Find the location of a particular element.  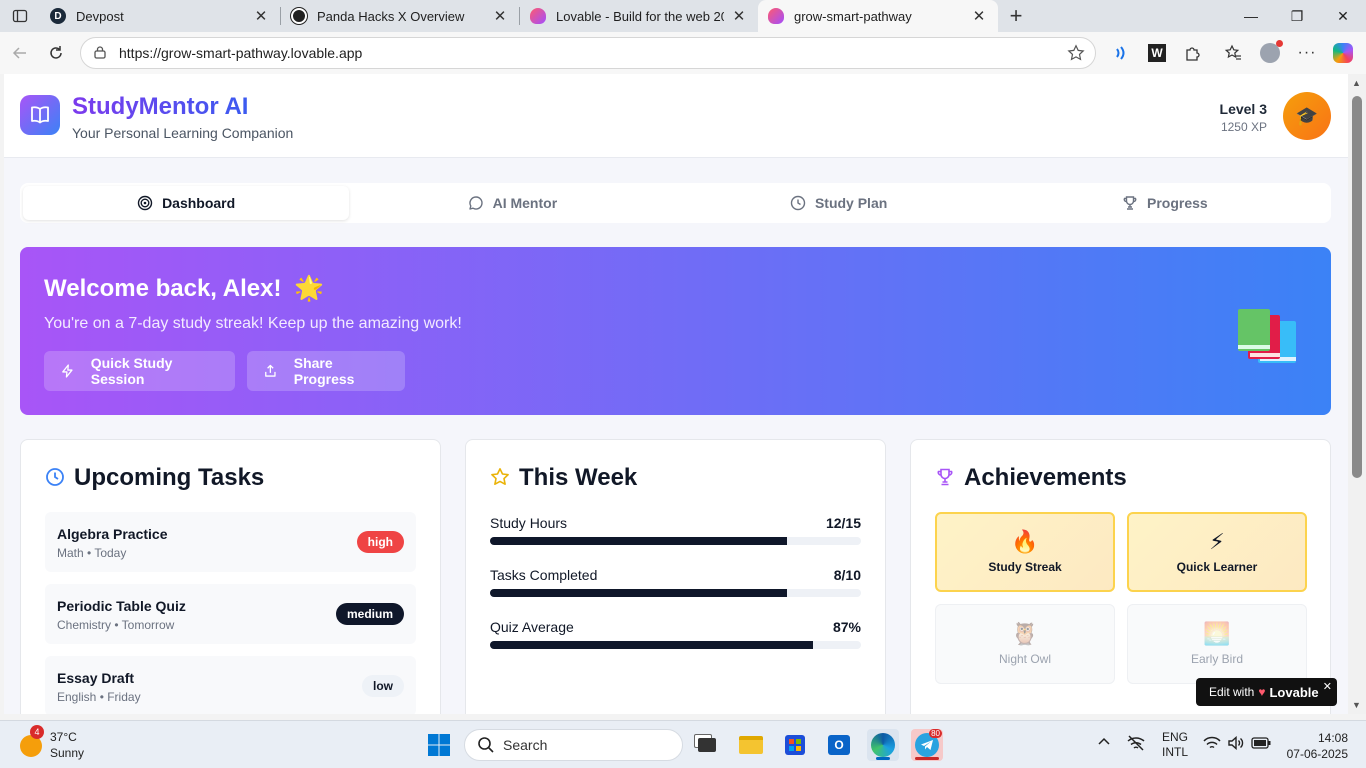

browser-tab-grow-smart-pathway: grow-smart-pathway ✕ is located at coordinates (878, 16).